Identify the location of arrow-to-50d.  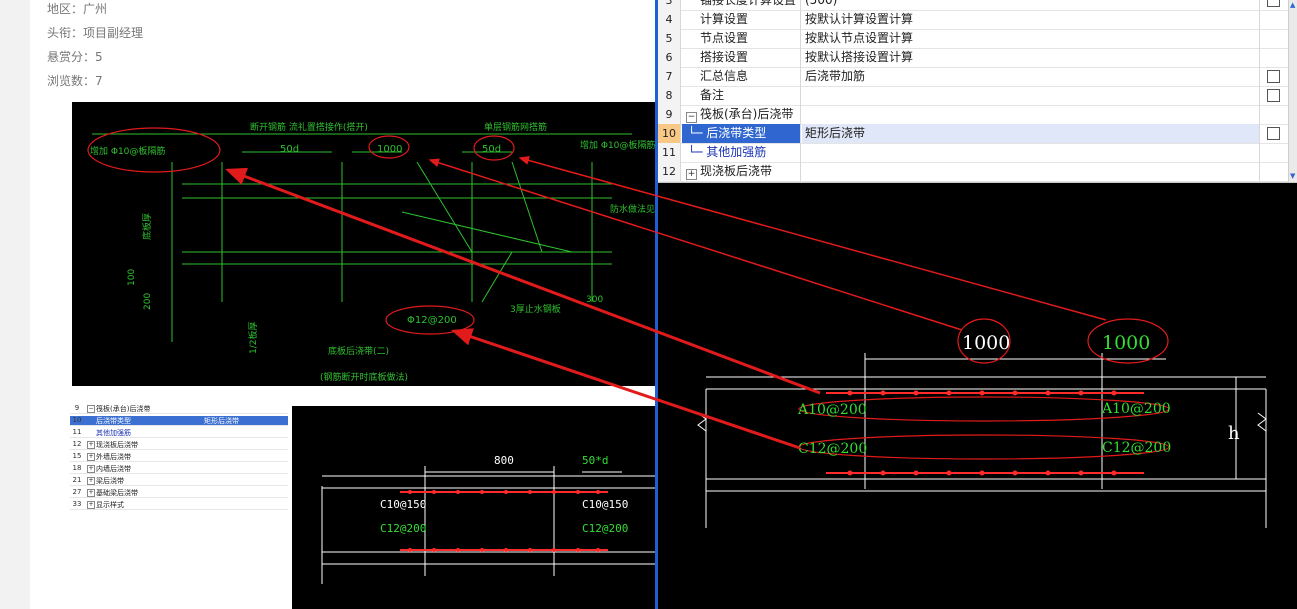
(812, 238).